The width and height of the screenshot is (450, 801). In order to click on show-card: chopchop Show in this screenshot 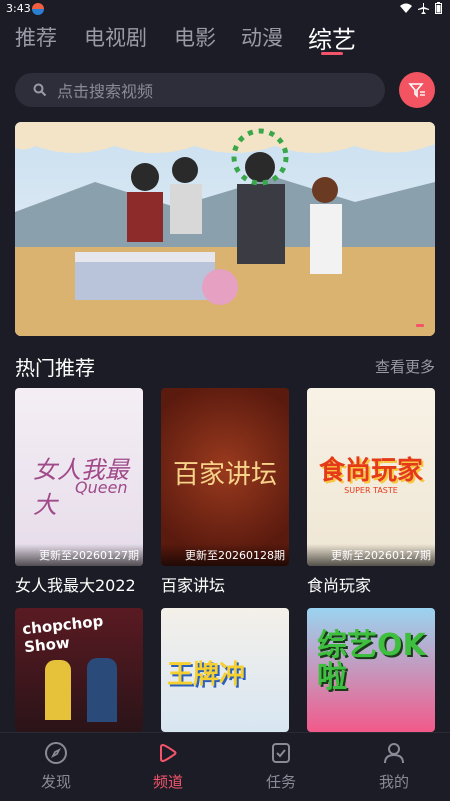, I will do `click(79, 670)`.